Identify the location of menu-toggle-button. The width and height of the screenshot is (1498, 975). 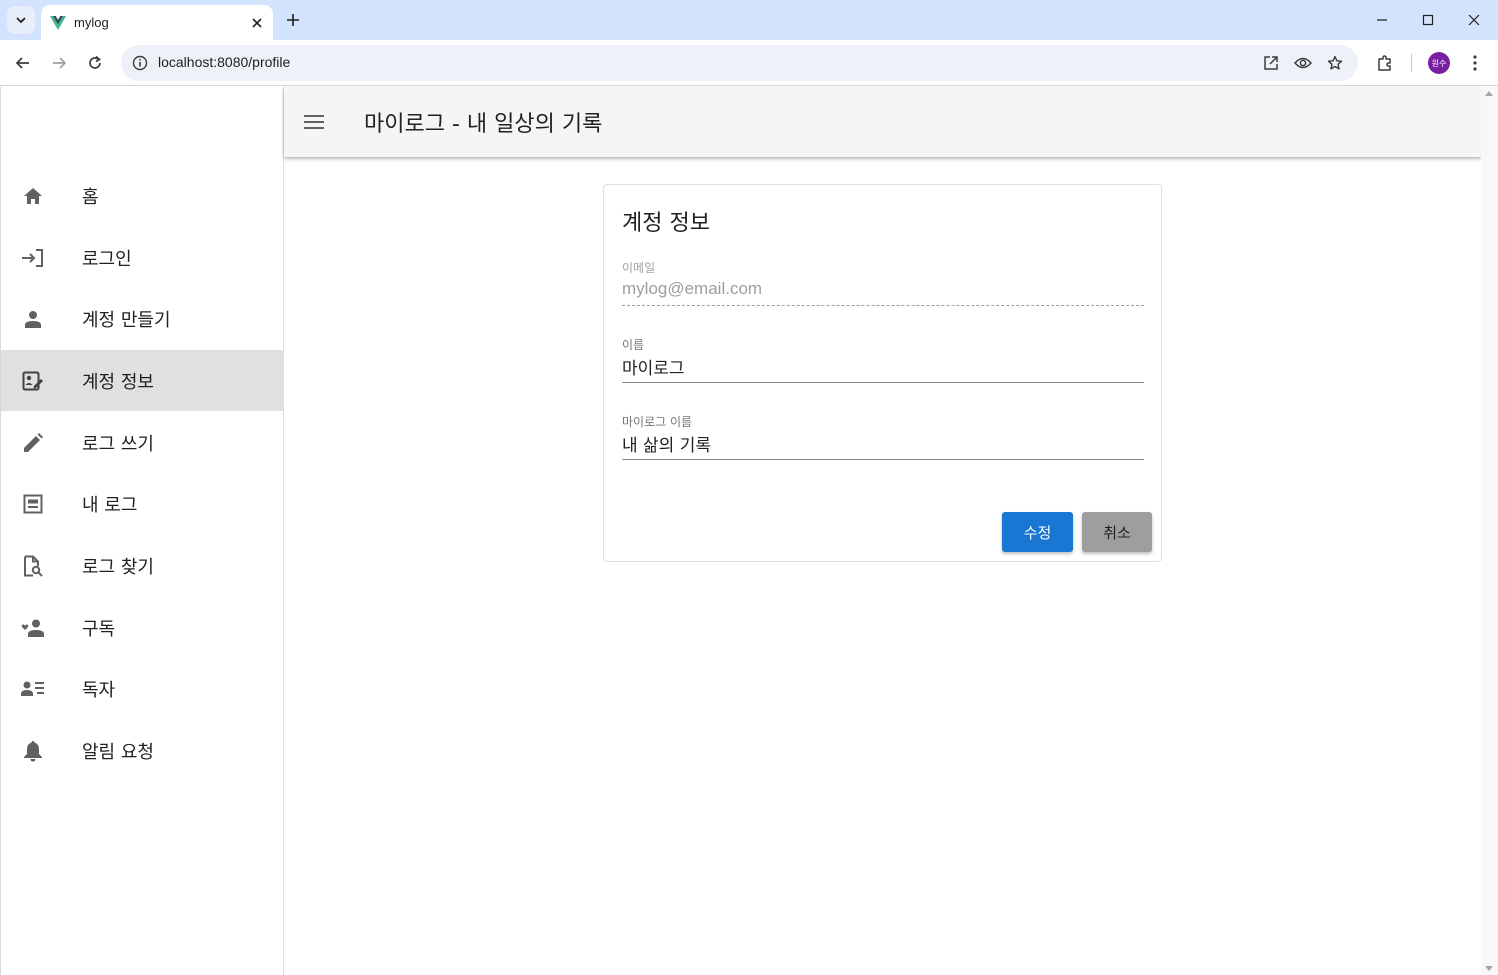
(314, 122).